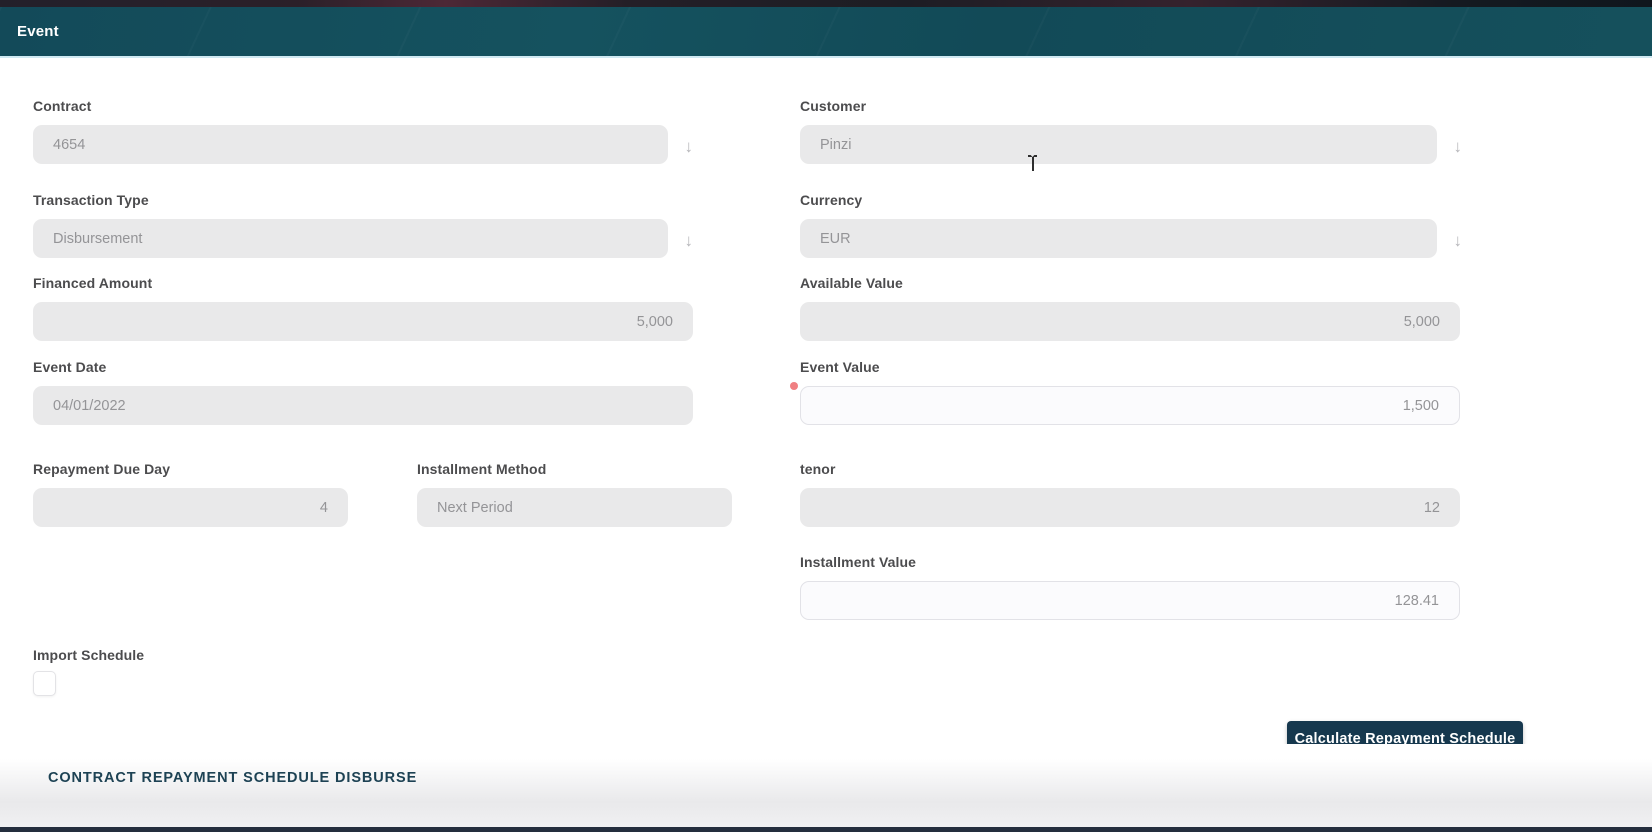 The height and width of the screenshot is (832, 1652). I want to click on contract-field-group: Contract ↓, so click(363, 131).